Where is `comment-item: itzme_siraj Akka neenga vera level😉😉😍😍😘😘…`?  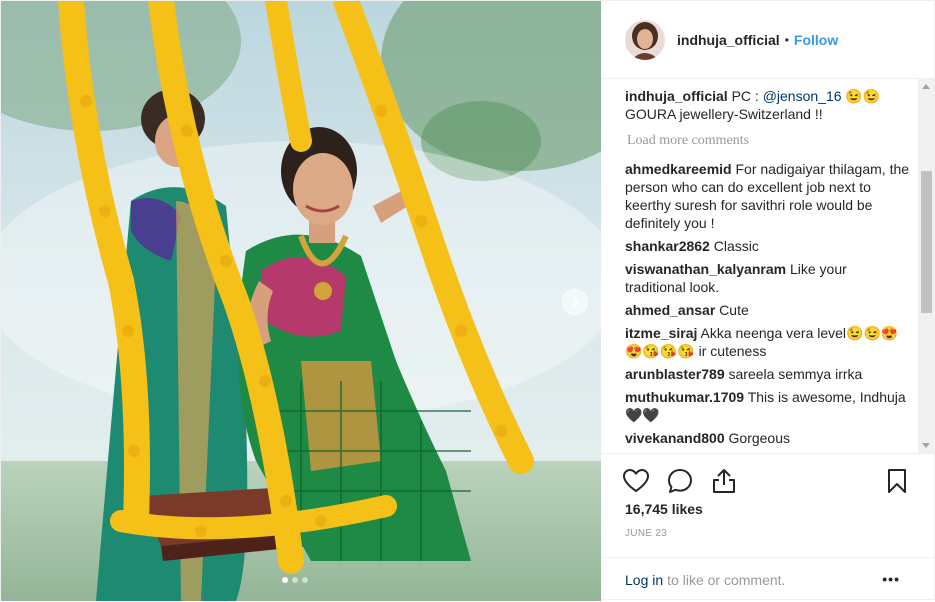
comment-item: itzme_siraj Akka neenga vera level😉😉😍😍😘😘… is located at coordinates (768, 342).